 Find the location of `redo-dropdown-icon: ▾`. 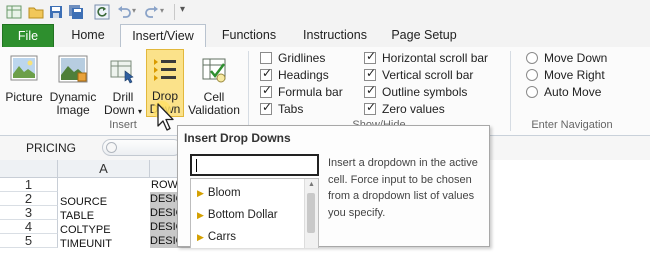

redo-dropdown-icon: ▾ is located at coordinates (162, 10).